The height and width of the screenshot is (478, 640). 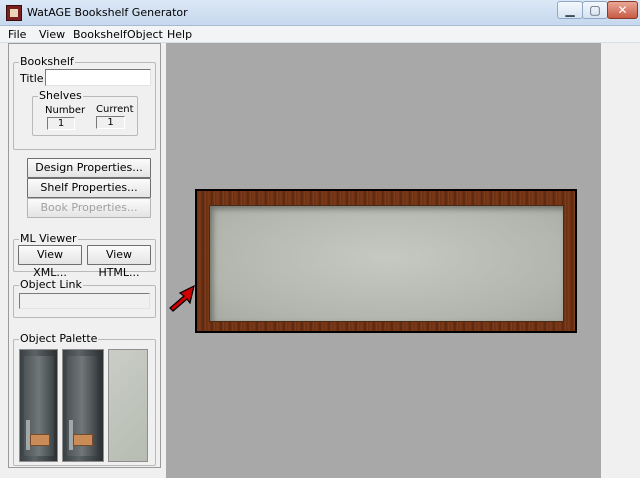 I want to click on title-input, so click(x=98, y=77).